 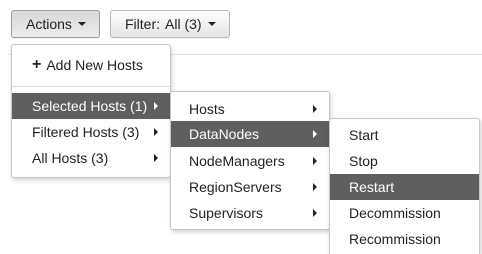 I want to click on filter-label: Filter:, so click(x=142, y=24).